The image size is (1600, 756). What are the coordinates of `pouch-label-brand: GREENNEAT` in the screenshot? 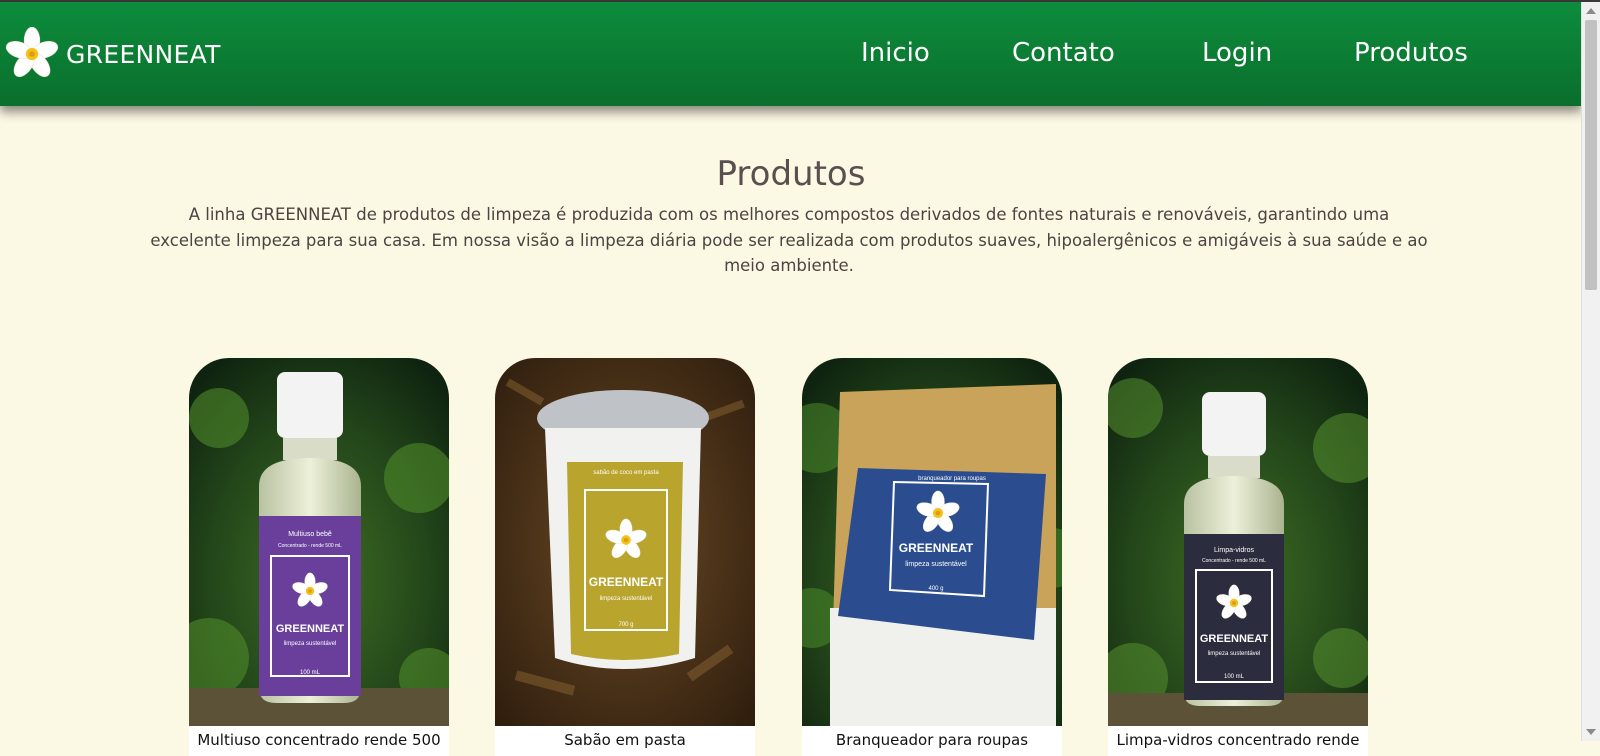 It's located at (936, 548).